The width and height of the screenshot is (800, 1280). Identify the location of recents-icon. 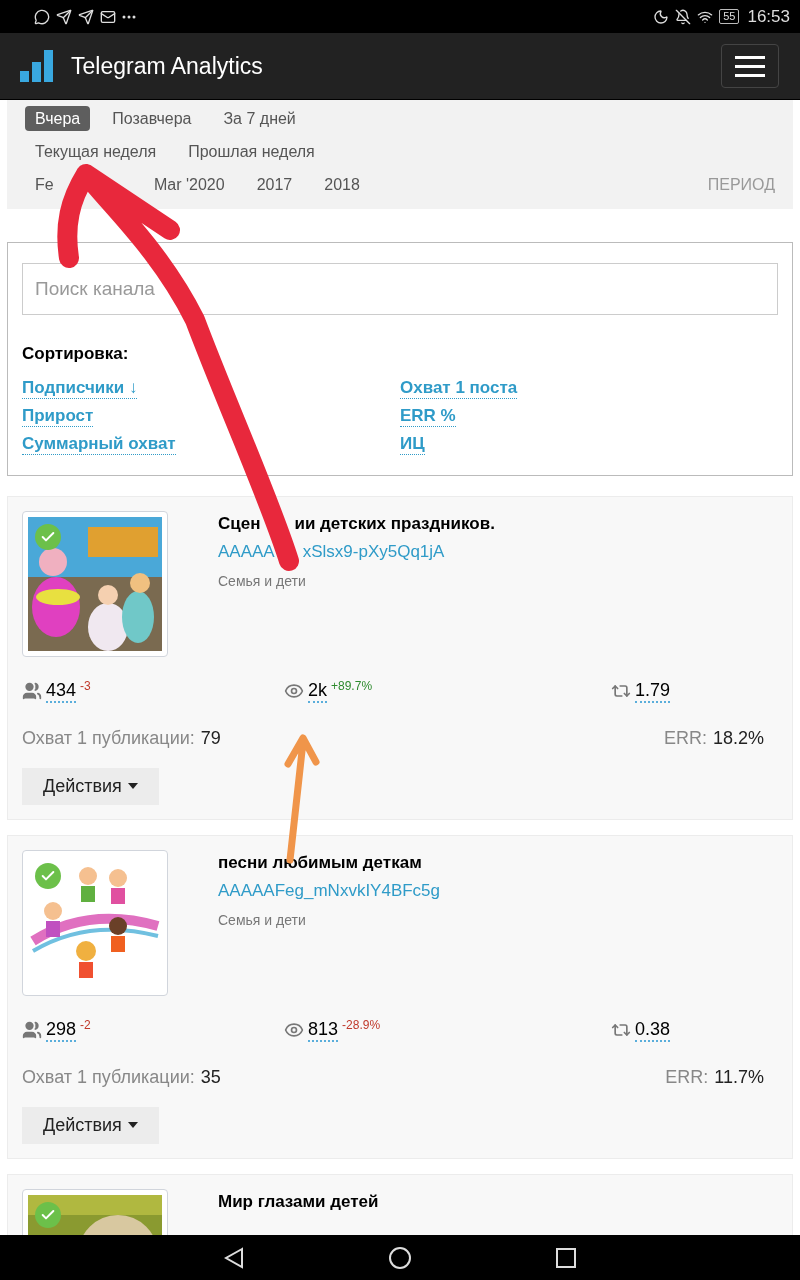
(566, 1257).